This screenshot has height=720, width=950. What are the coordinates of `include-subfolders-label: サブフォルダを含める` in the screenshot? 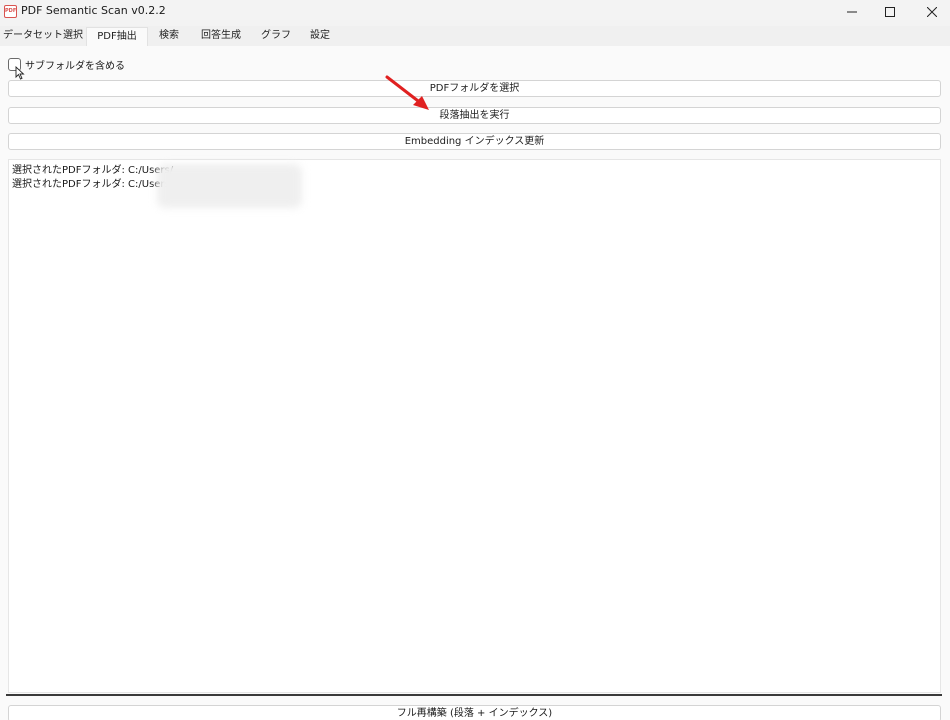 It's located at (75, 66).